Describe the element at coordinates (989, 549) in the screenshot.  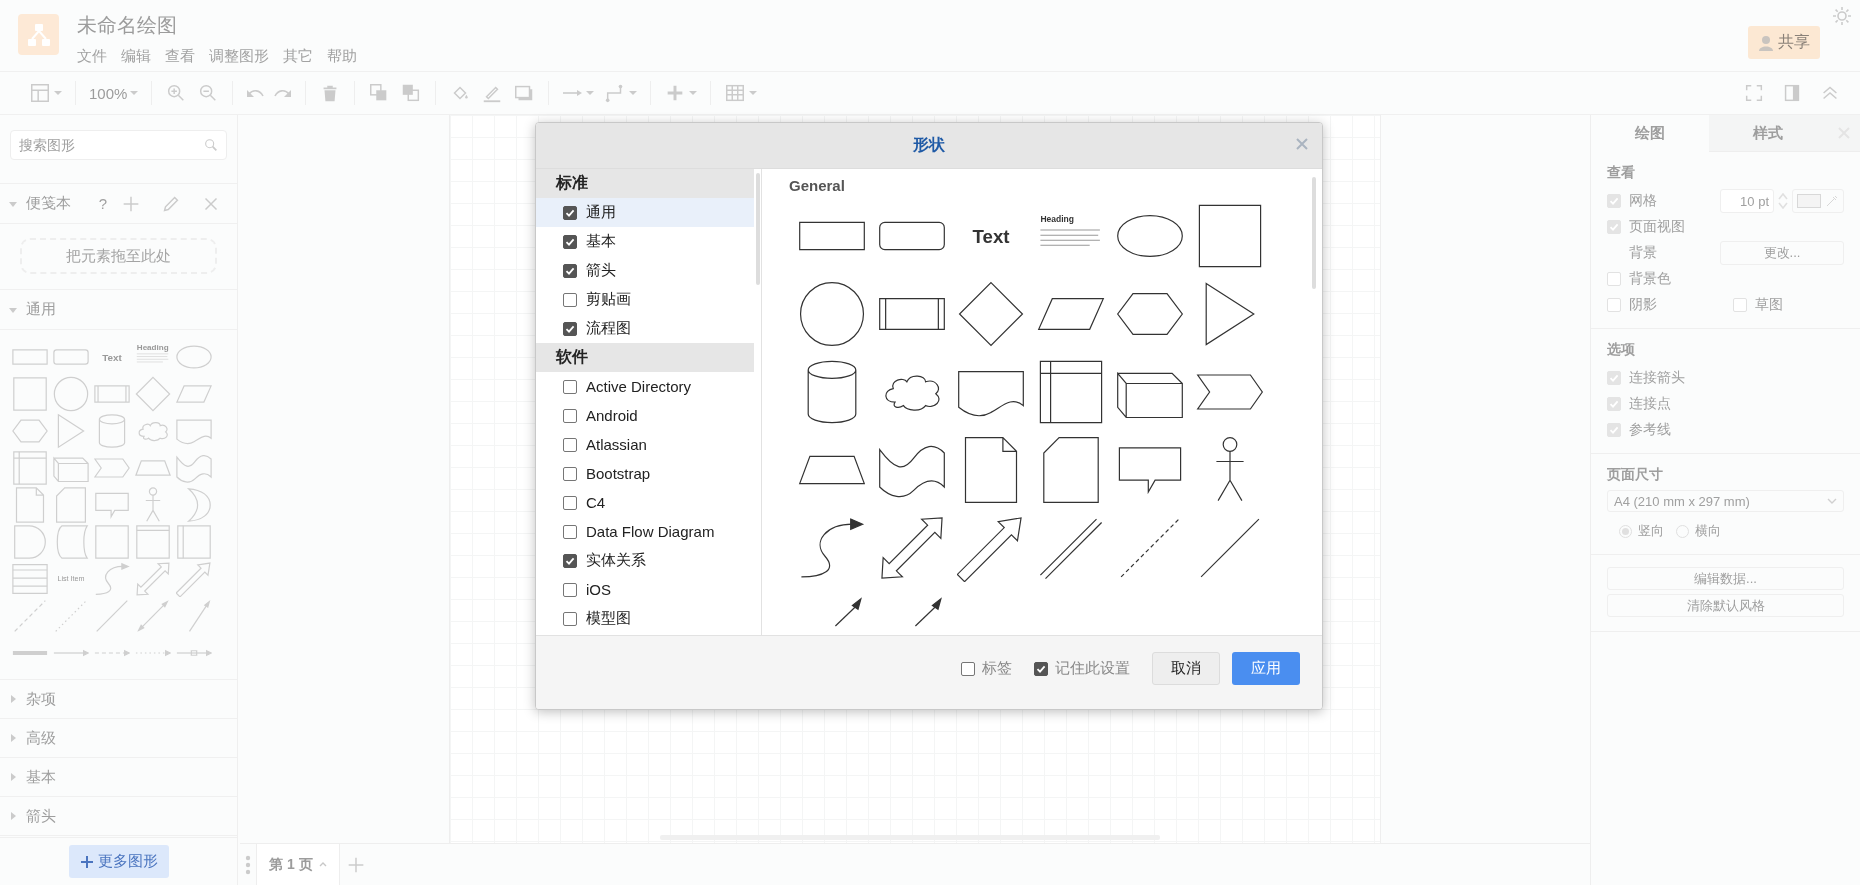
I see `arrow-icon` at that location.